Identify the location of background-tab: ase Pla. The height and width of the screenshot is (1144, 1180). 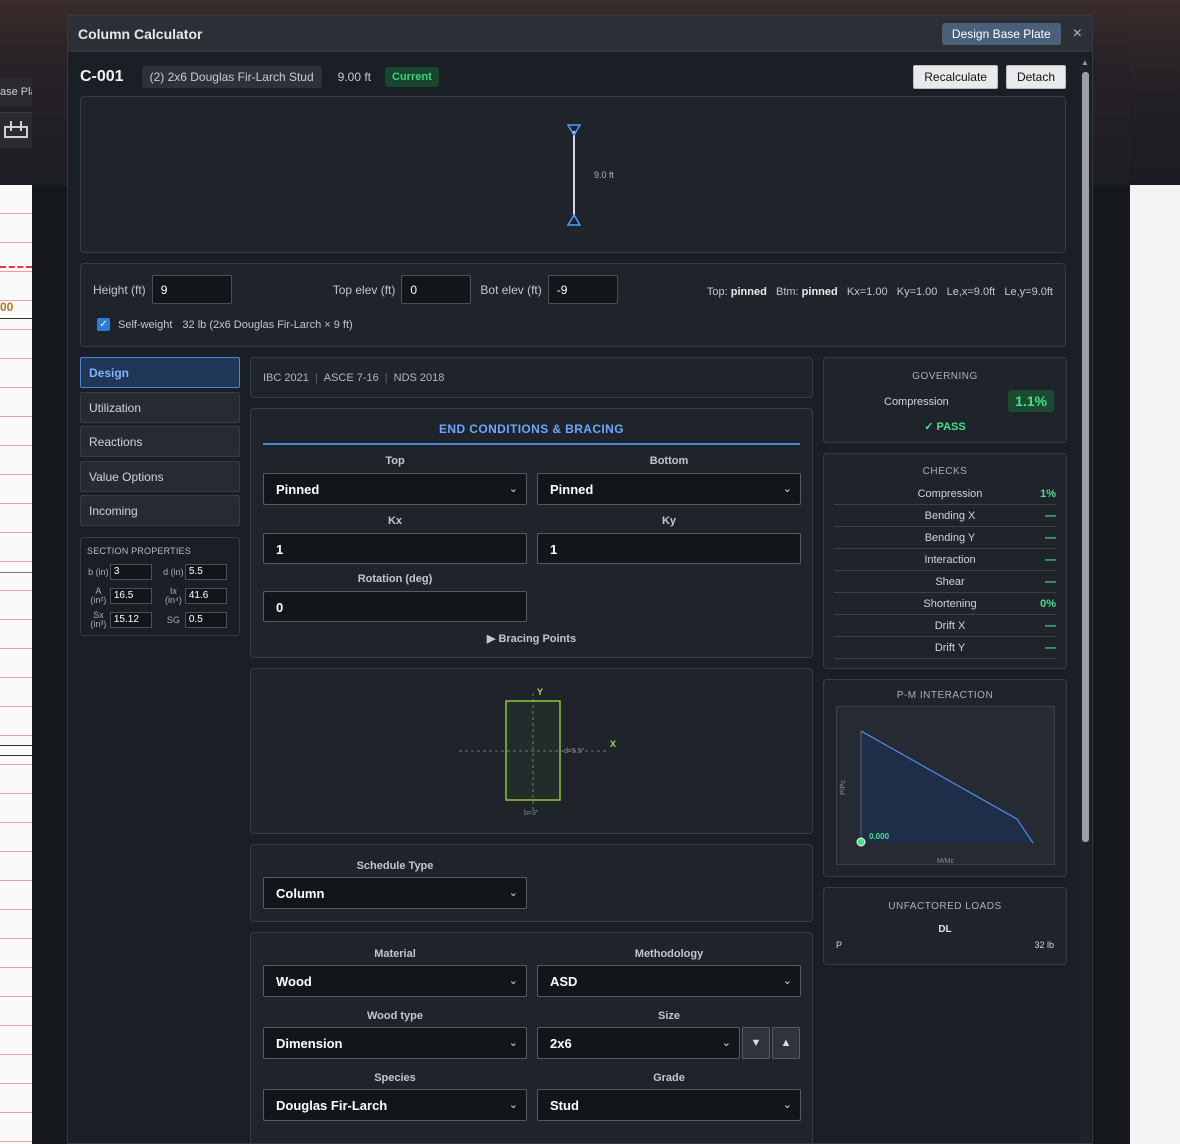
(16, 92).